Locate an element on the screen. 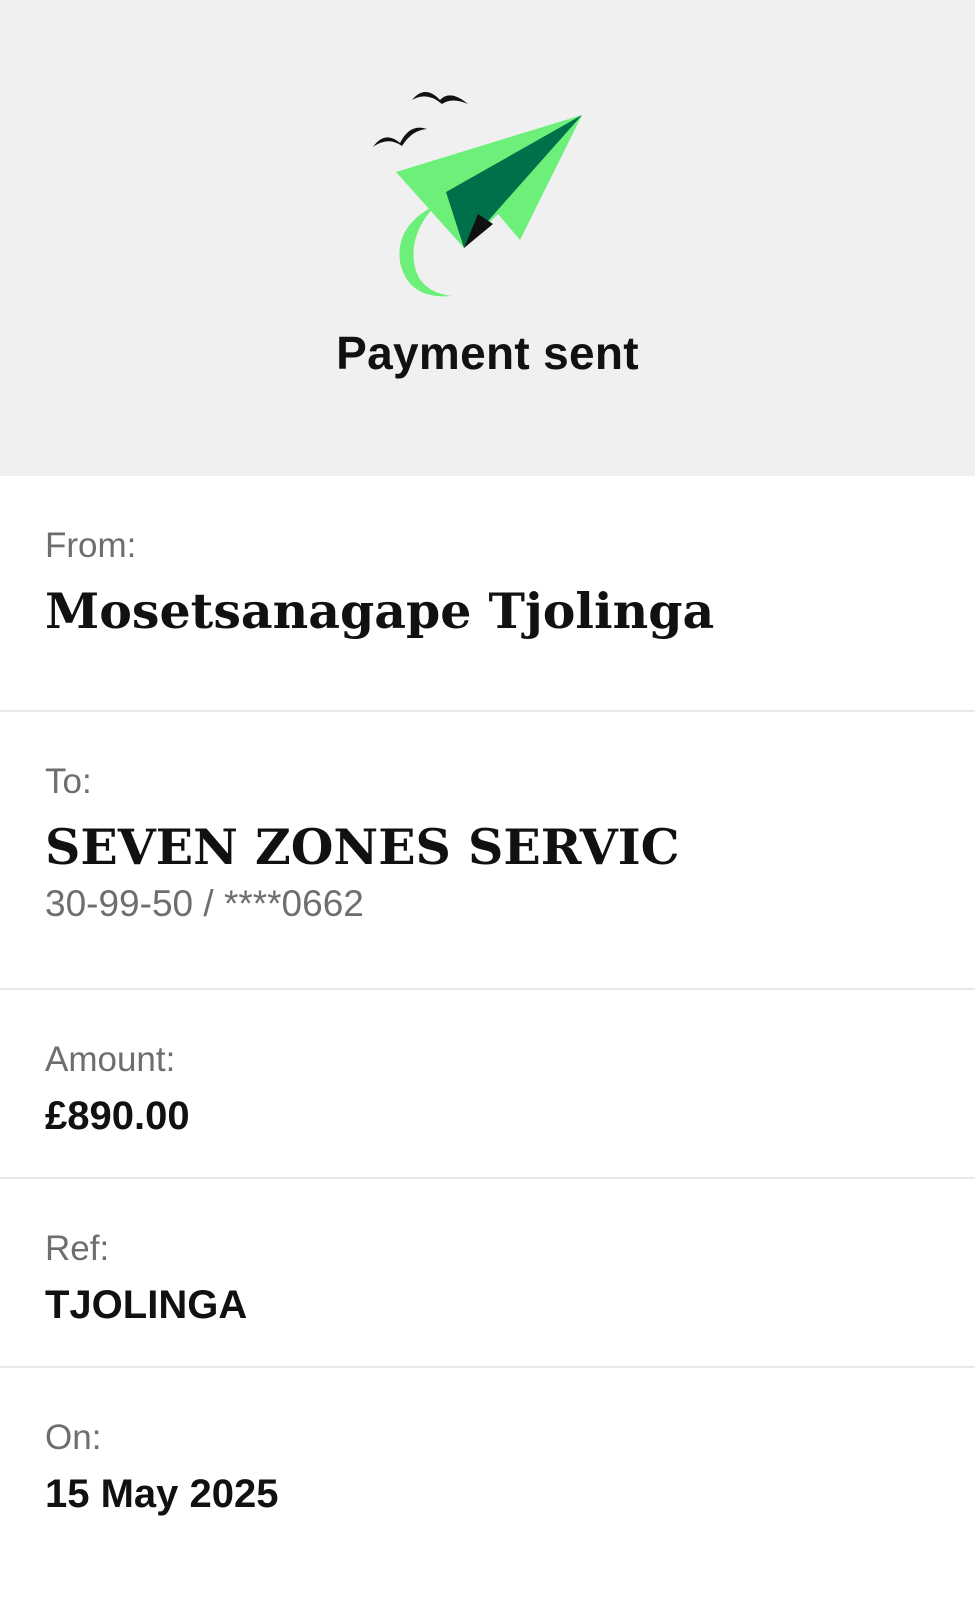  date-section: On: 15 May 2025 is located at coordinates (487, 1484).